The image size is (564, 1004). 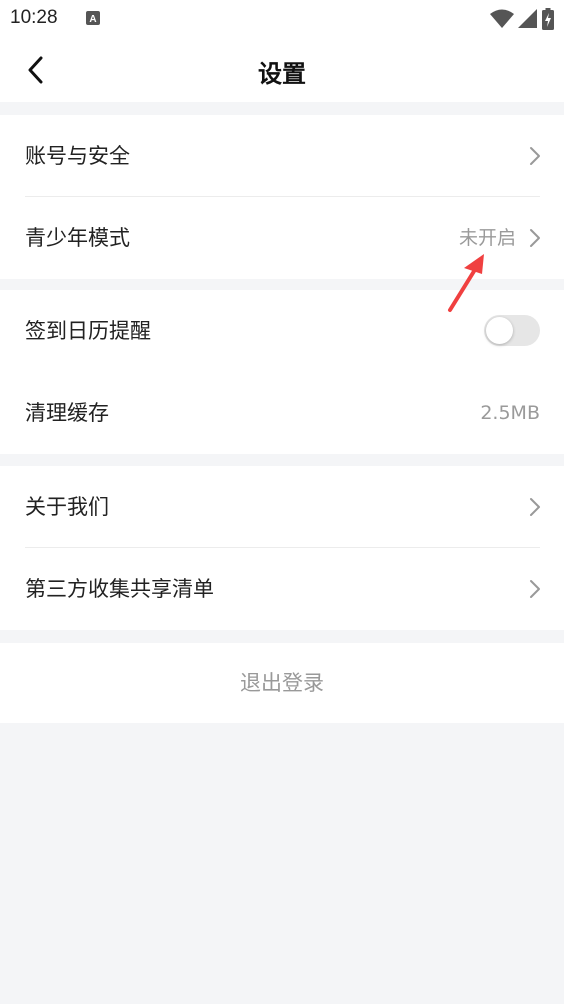 I want to click on svg-text: A, so click(x=92, y=19).